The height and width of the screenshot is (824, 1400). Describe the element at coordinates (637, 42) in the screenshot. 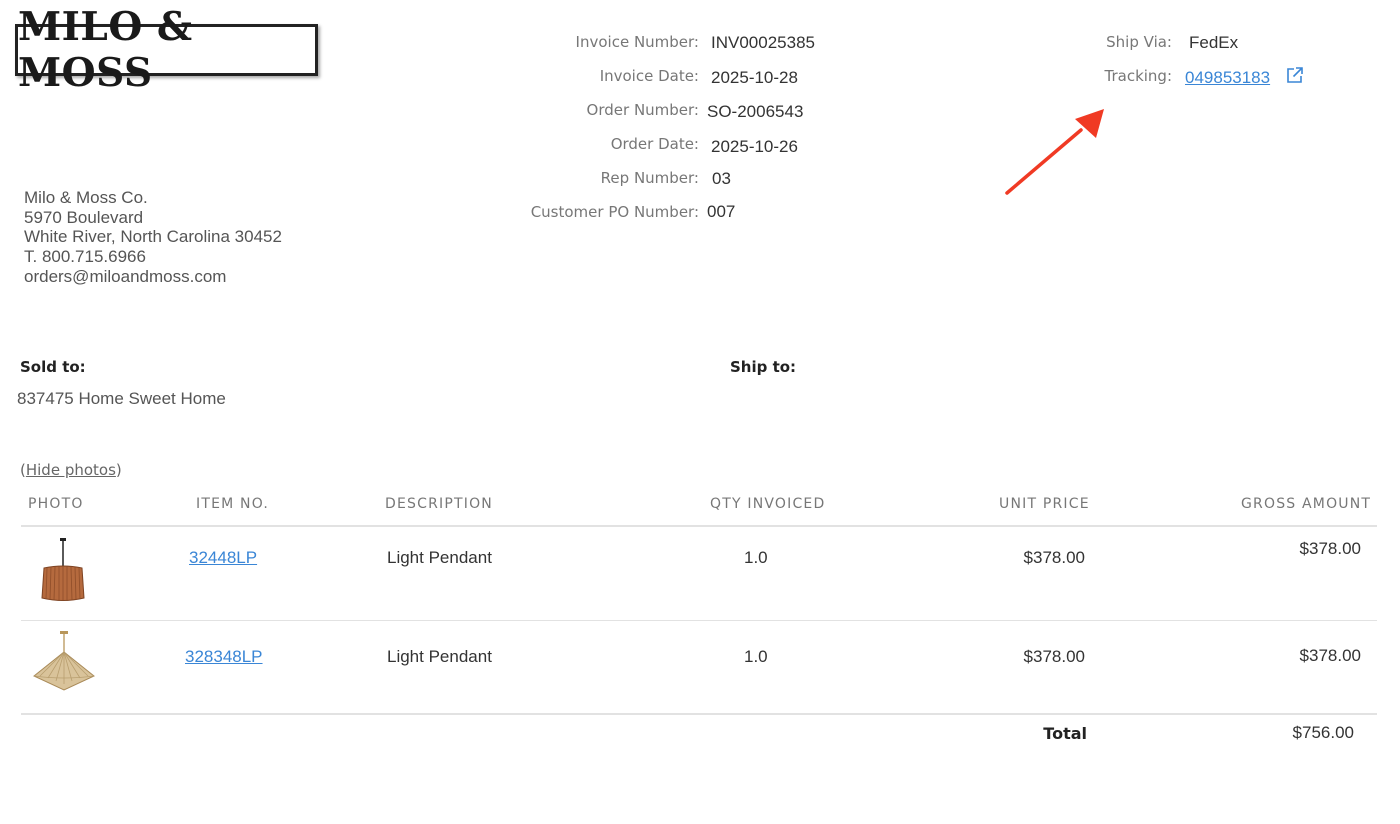

I see `invoice-number-label: Invoice Number:` at that location.